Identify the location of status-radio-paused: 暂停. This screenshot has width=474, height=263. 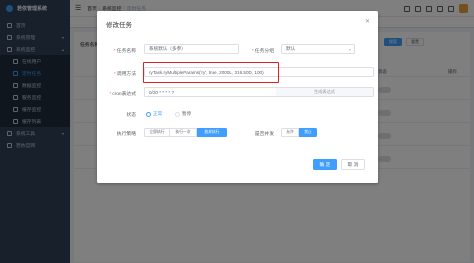
(183, 114).